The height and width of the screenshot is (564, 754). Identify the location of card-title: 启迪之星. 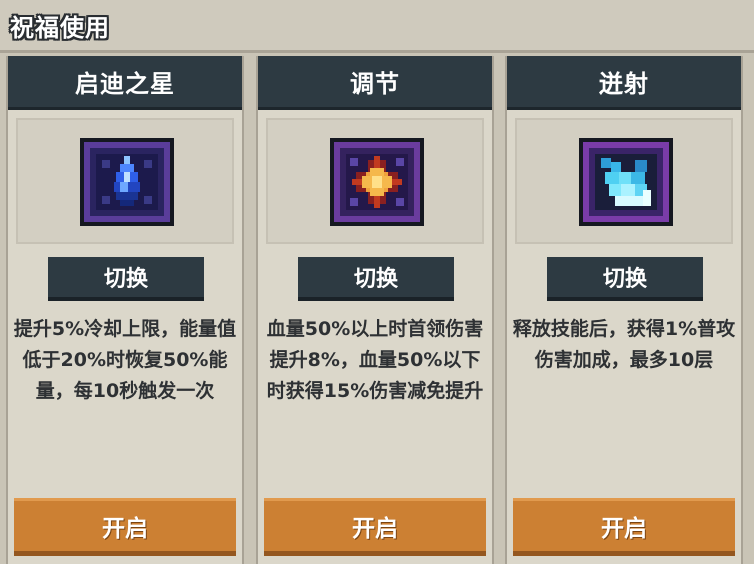
(125, 84).